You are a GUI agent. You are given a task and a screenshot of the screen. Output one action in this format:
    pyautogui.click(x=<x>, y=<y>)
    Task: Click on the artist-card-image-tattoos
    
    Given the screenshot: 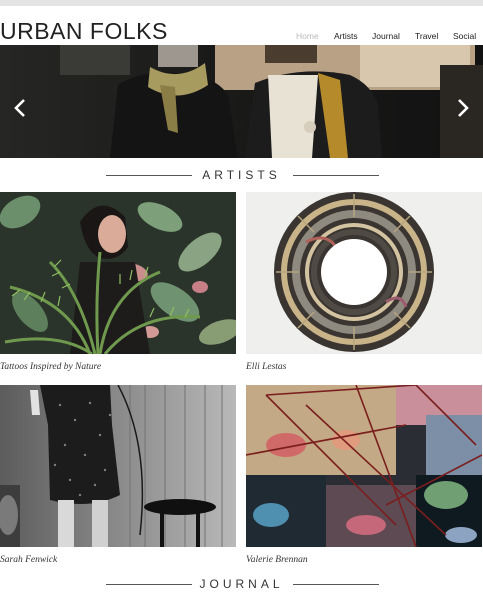 What is the action you would take?
    pyautogui.click(x=118, y=273)
    